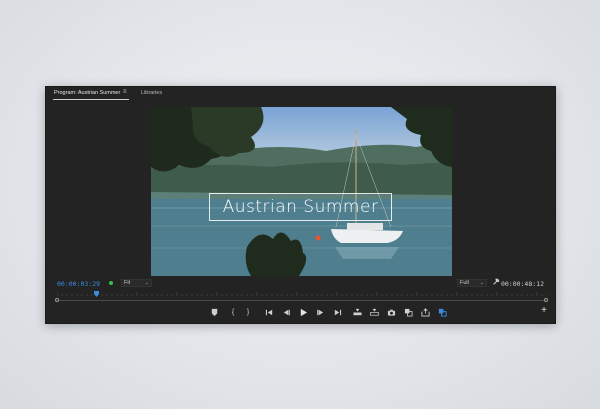 This screenshot has width=600, height=409. I want to click on export-frame-button, so click(391, 312).